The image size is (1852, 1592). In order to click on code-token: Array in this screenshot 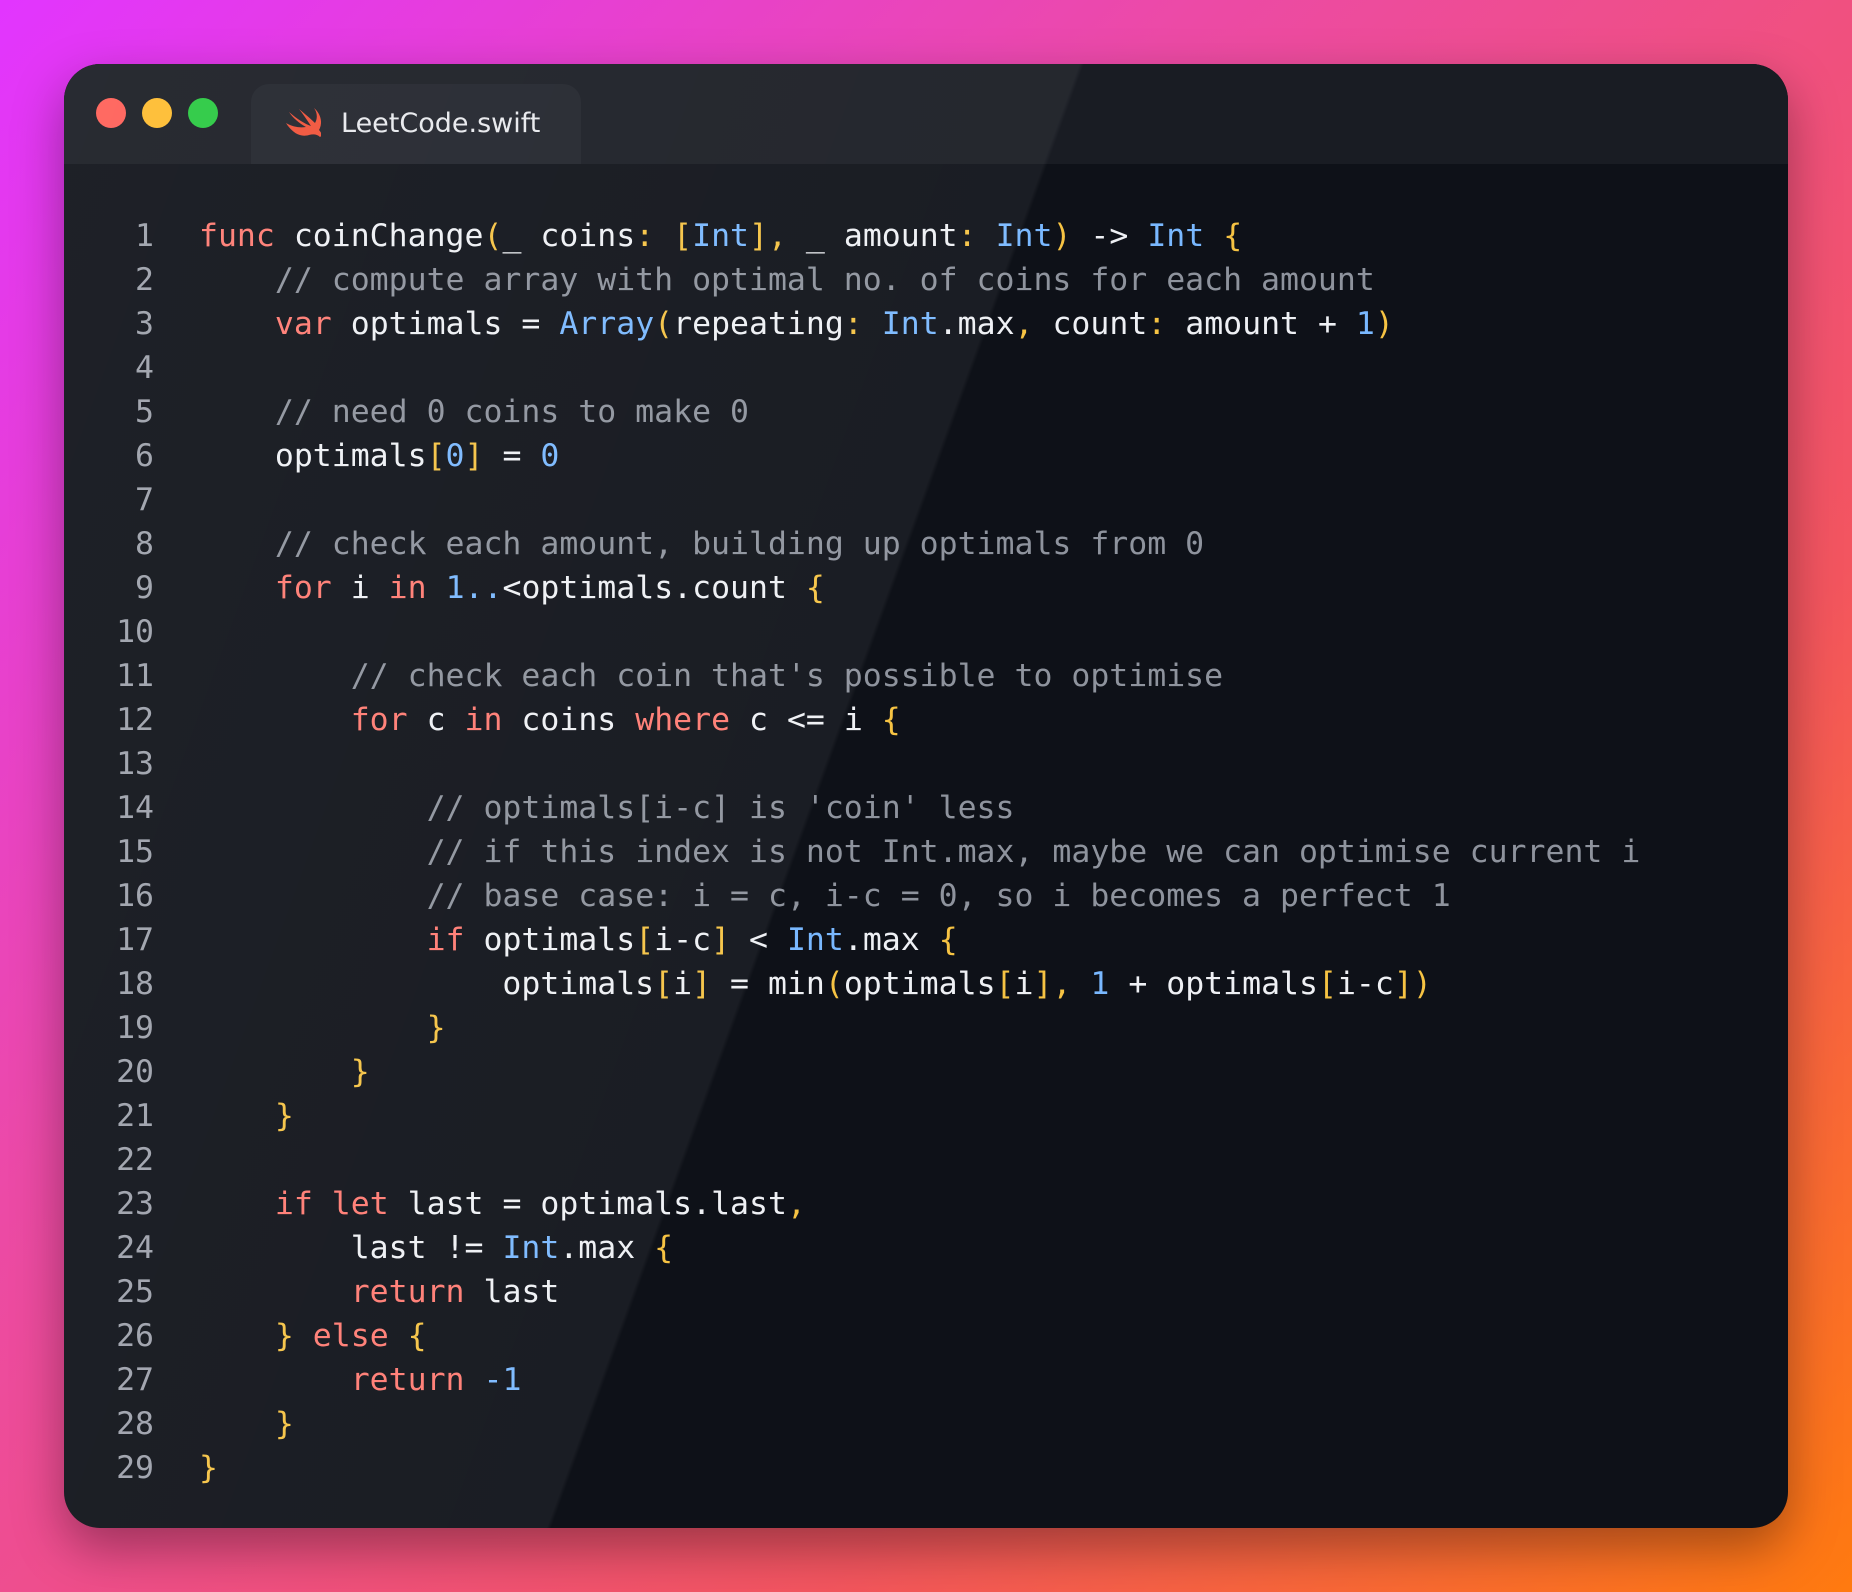, I will do `click(607, 324)`.